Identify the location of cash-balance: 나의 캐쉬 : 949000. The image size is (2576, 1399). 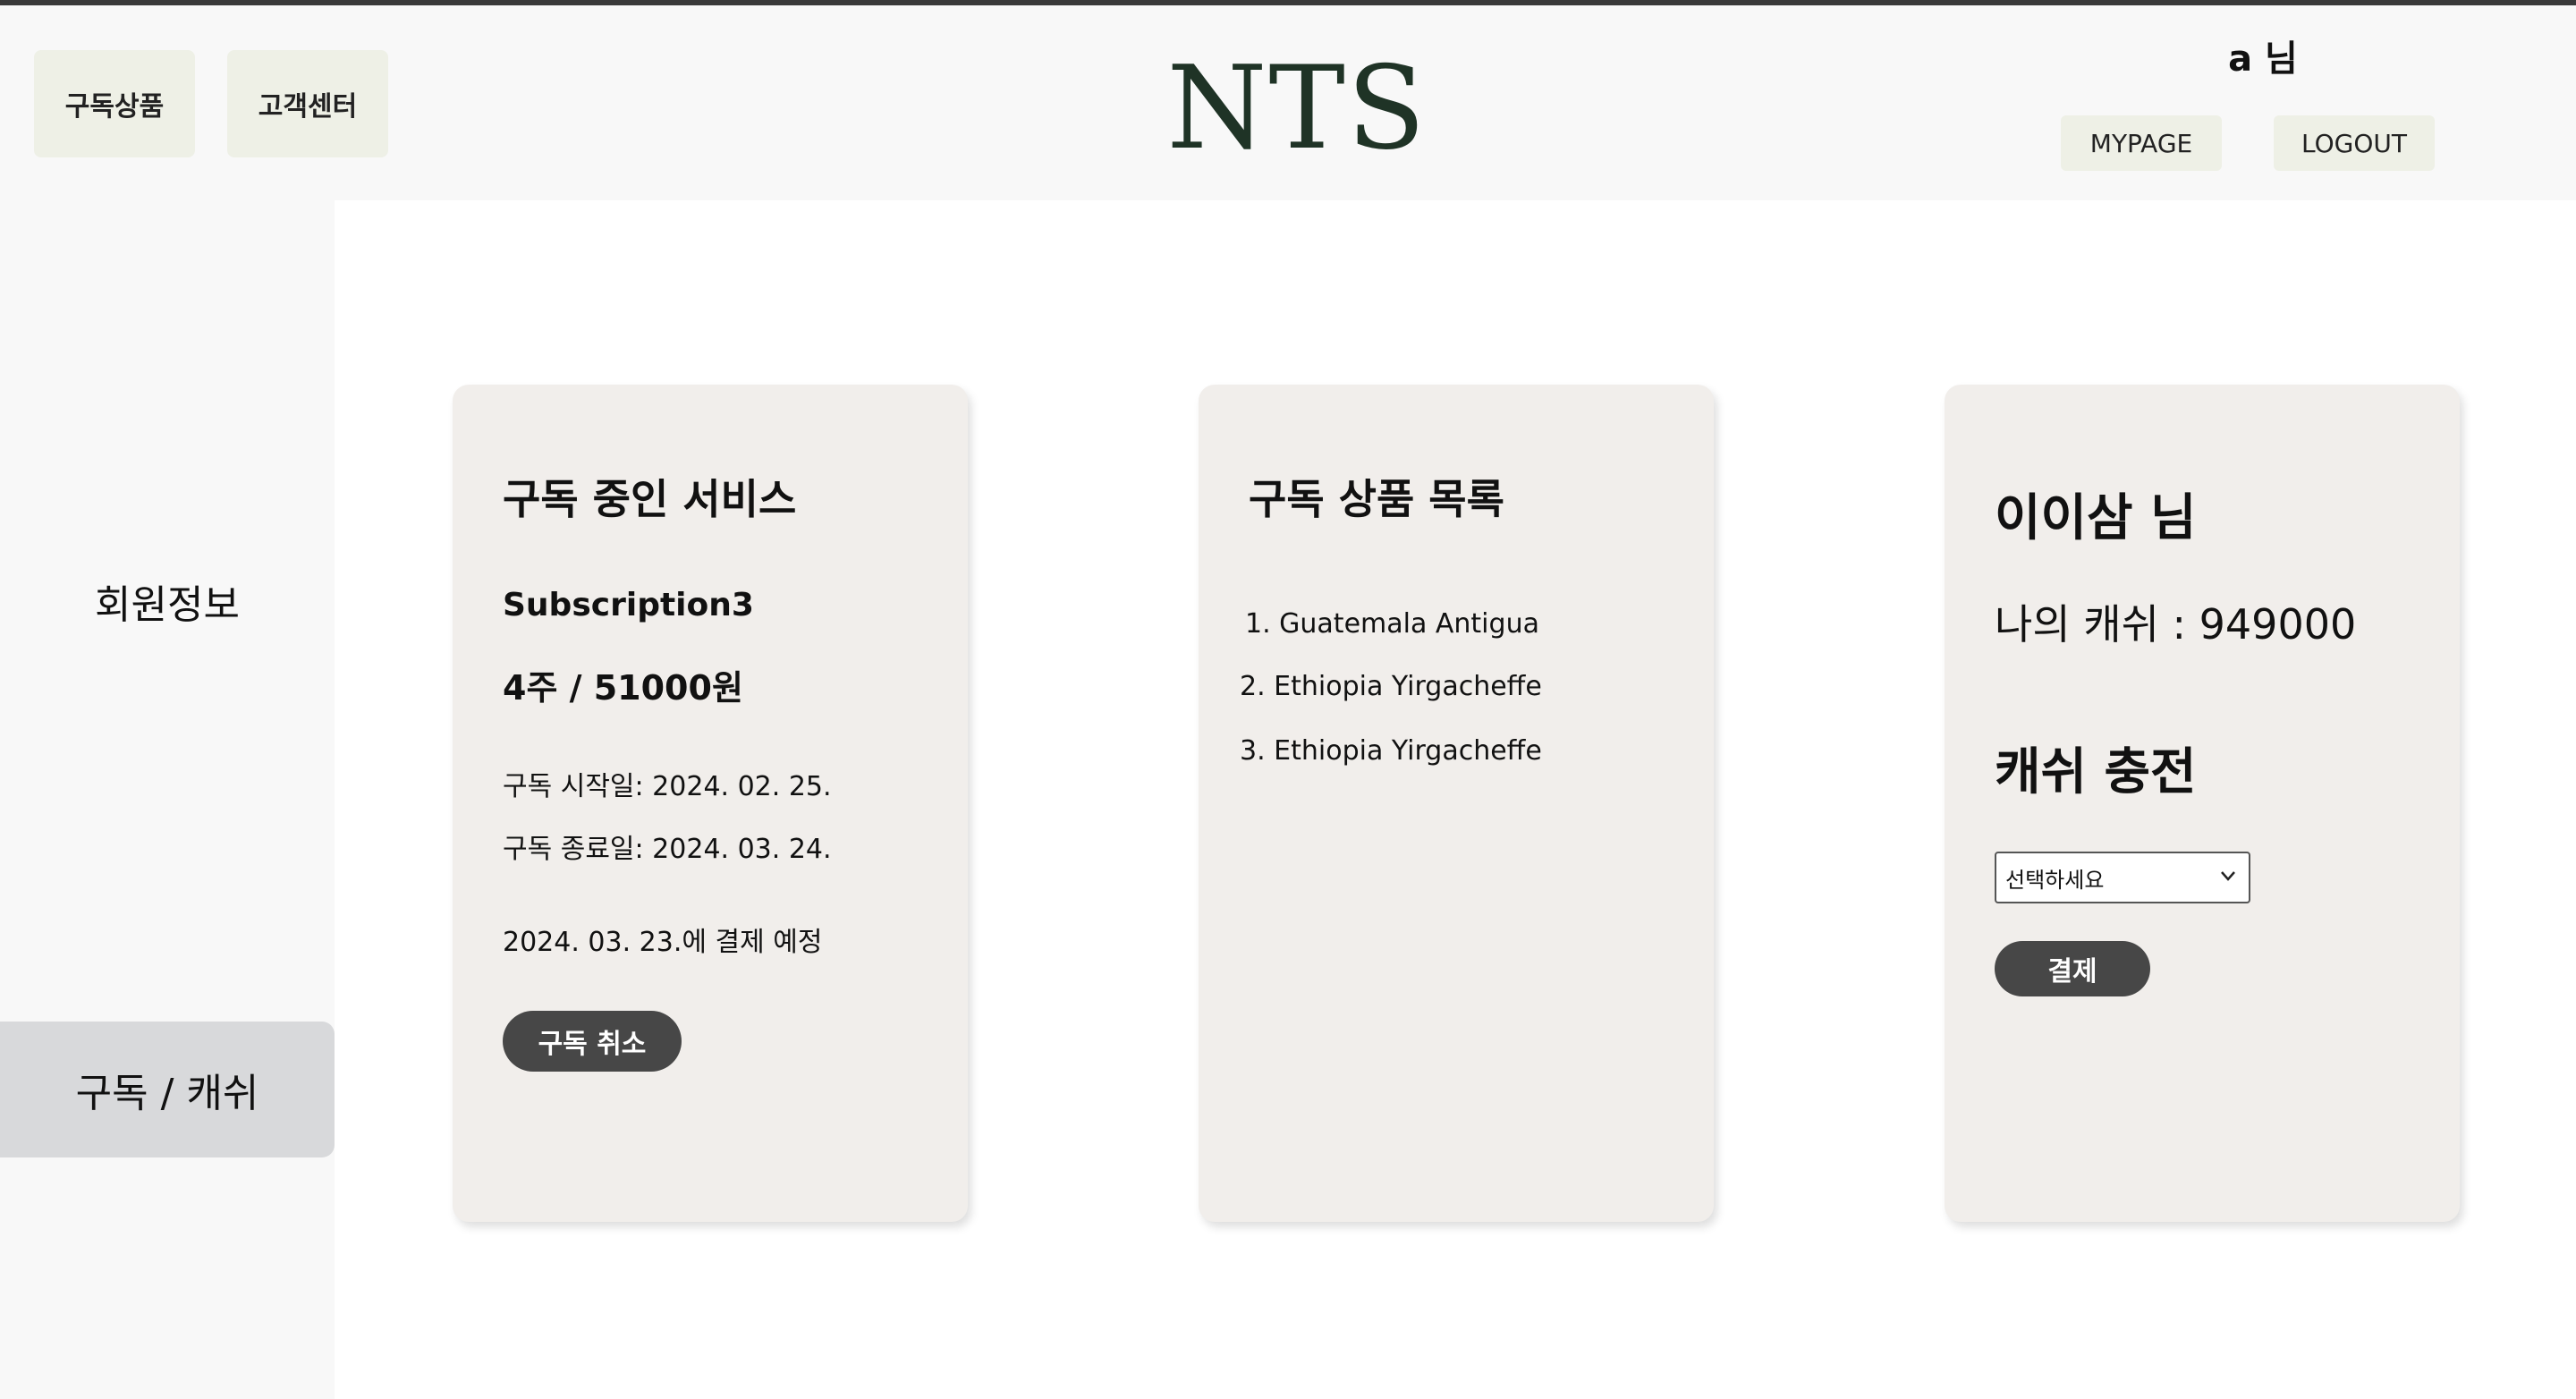
(2176, 624).